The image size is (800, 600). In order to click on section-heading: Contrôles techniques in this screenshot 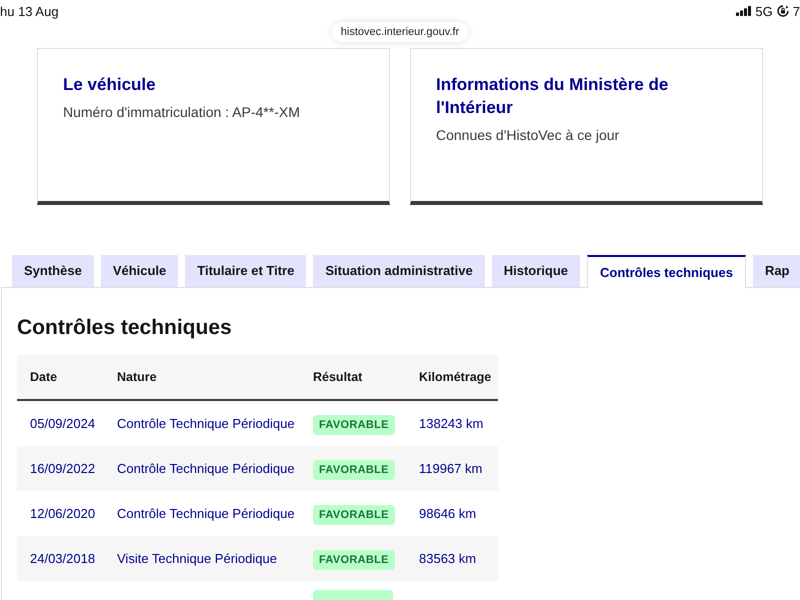, I will do `click(124, 328)`.